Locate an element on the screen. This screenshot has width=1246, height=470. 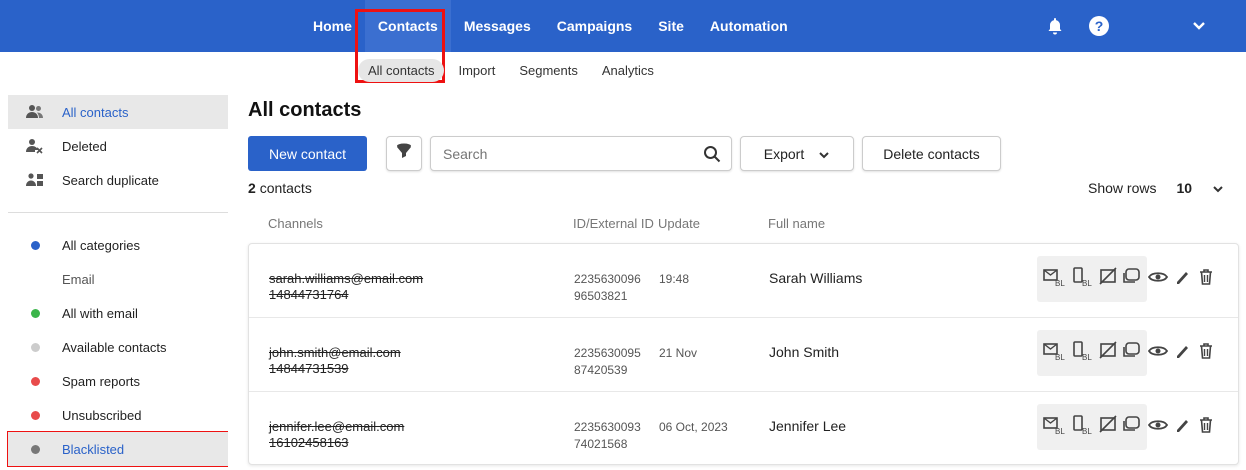
sidebar-item-all-categories: All categories is located at coordinates (118, 245).